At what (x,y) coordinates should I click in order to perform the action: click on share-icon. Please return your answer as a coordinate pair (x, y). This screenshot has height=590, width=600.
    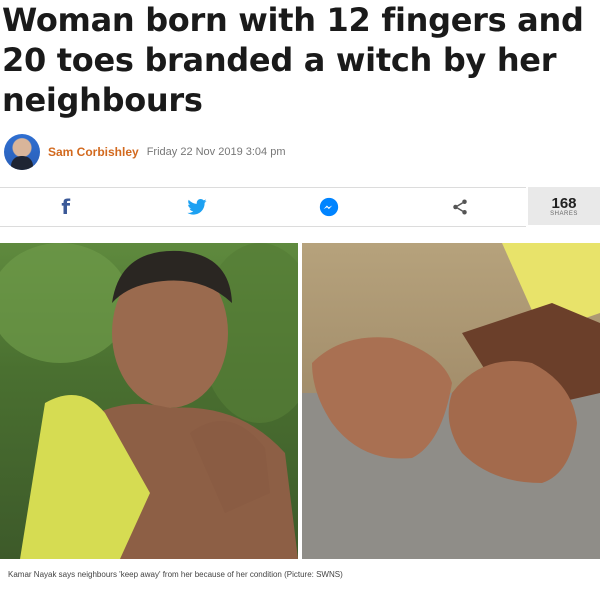
    Looking at the image, I should click on (460, 207).